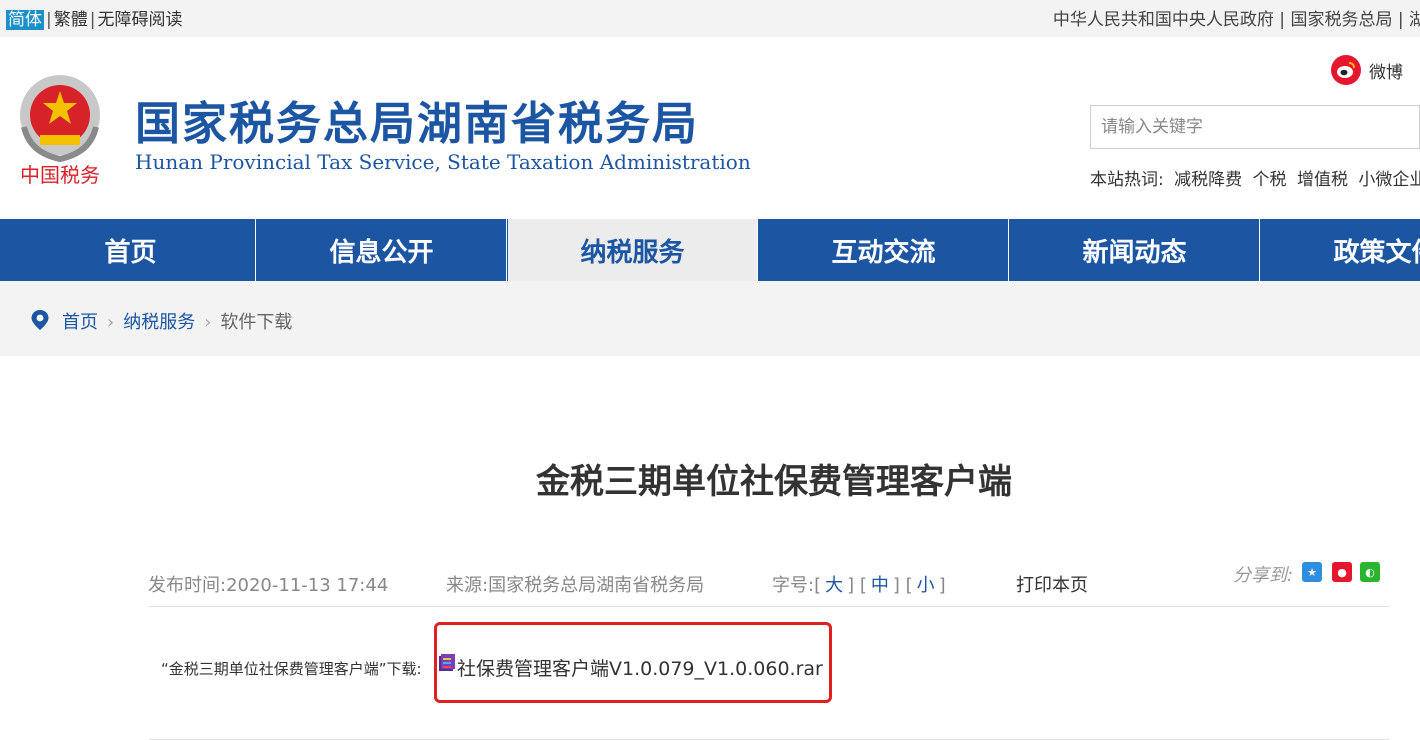  I want to click on weibo-label: 微博, so click(1386, 72).